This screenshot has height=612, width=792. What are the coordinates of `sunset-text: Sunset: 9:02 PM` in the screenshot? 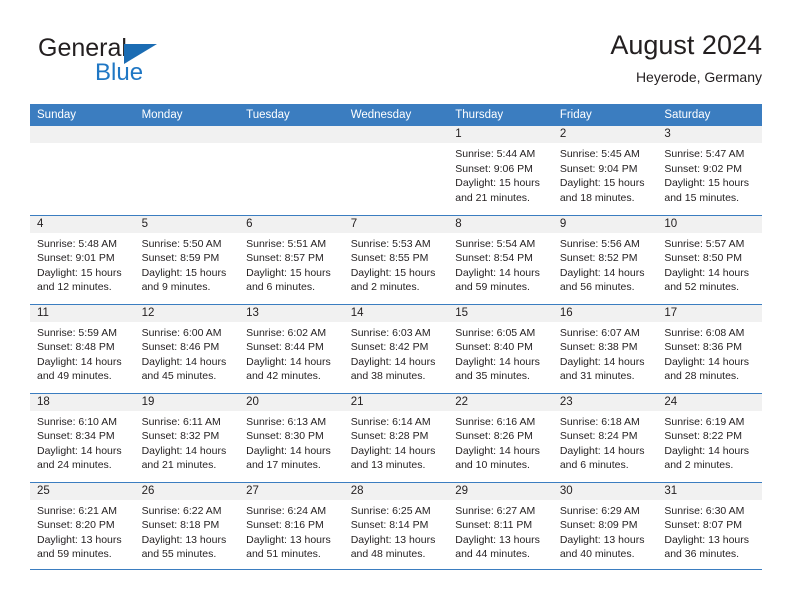 It's located at (703, 168).